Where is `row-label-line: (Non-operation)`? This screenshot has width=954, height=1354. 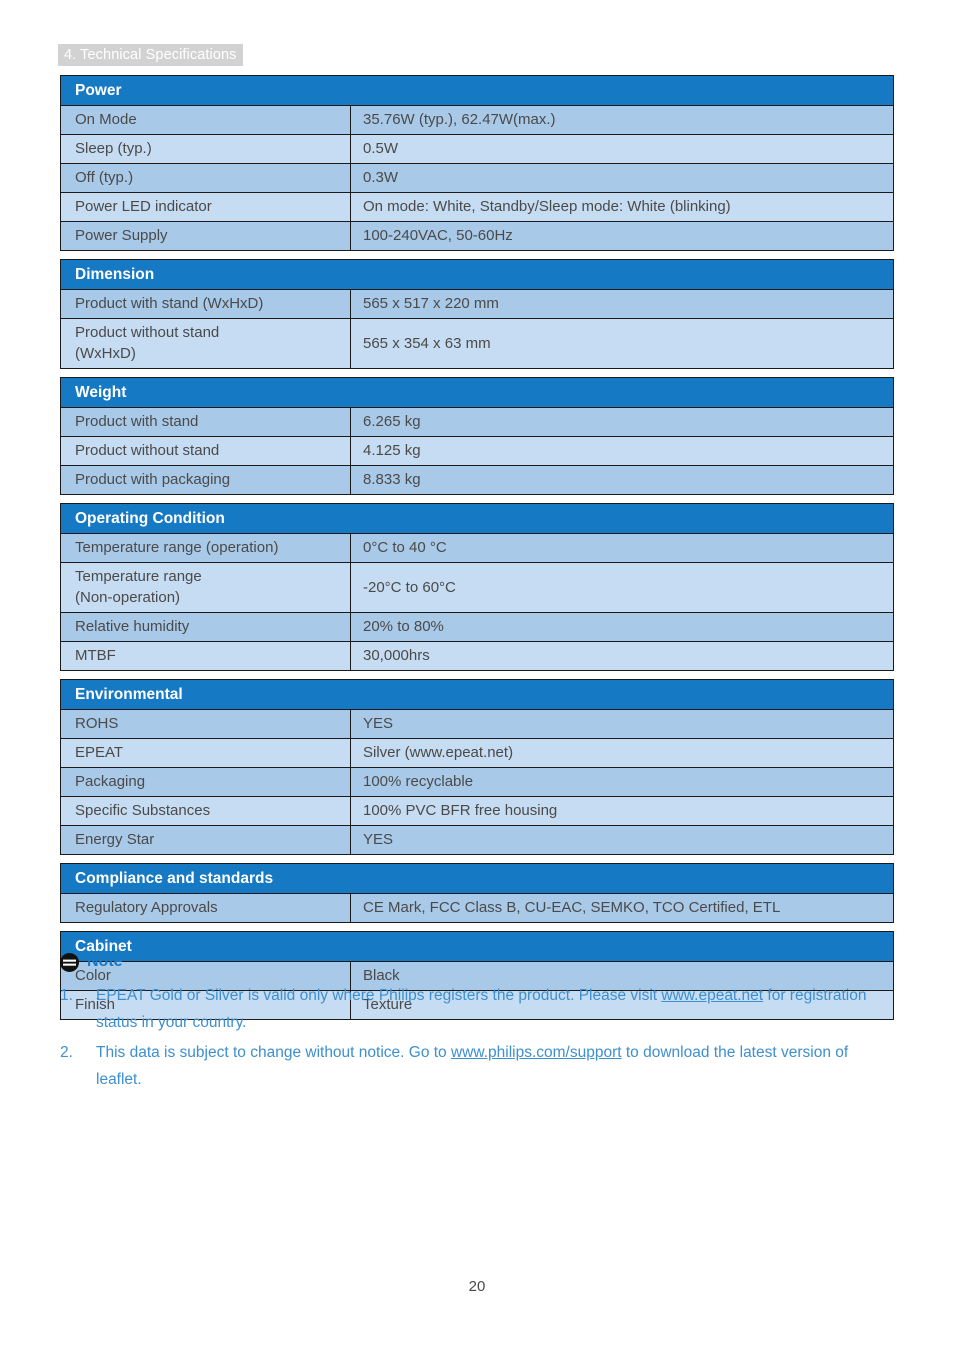
row-label-line: (Non-operation) is located at coordinates (128, 597).